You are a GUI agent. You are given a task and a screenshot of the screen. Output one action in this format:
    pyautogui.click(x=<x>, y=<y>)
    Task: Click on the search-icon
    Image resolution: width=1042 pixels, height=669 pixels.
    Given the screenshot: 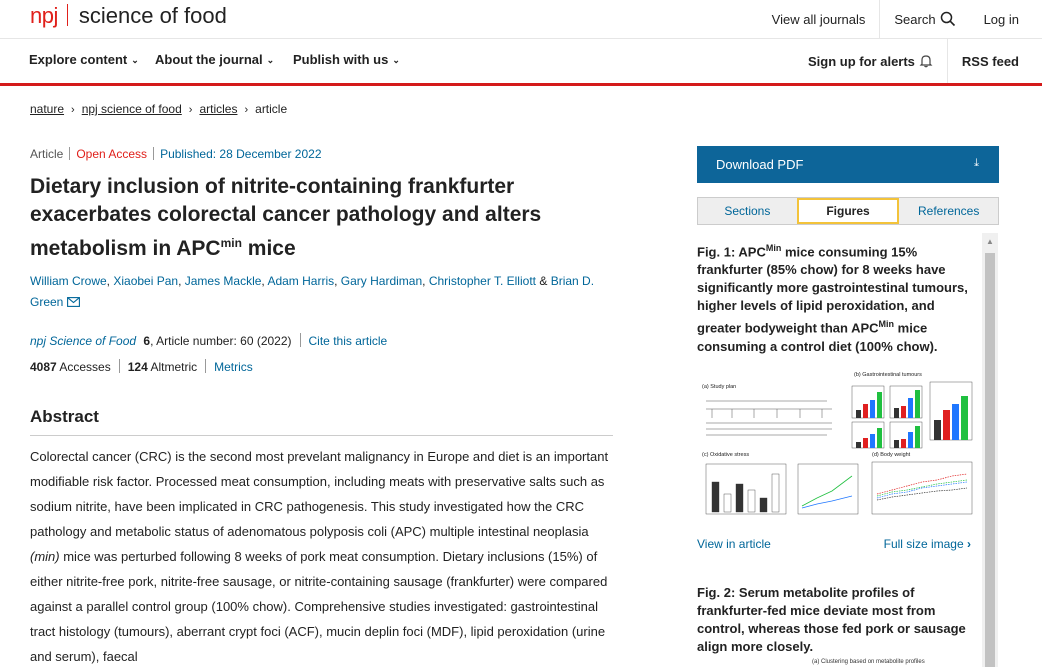 What is the action you would take?
    pyautogui.click(x=947, y=19)
    